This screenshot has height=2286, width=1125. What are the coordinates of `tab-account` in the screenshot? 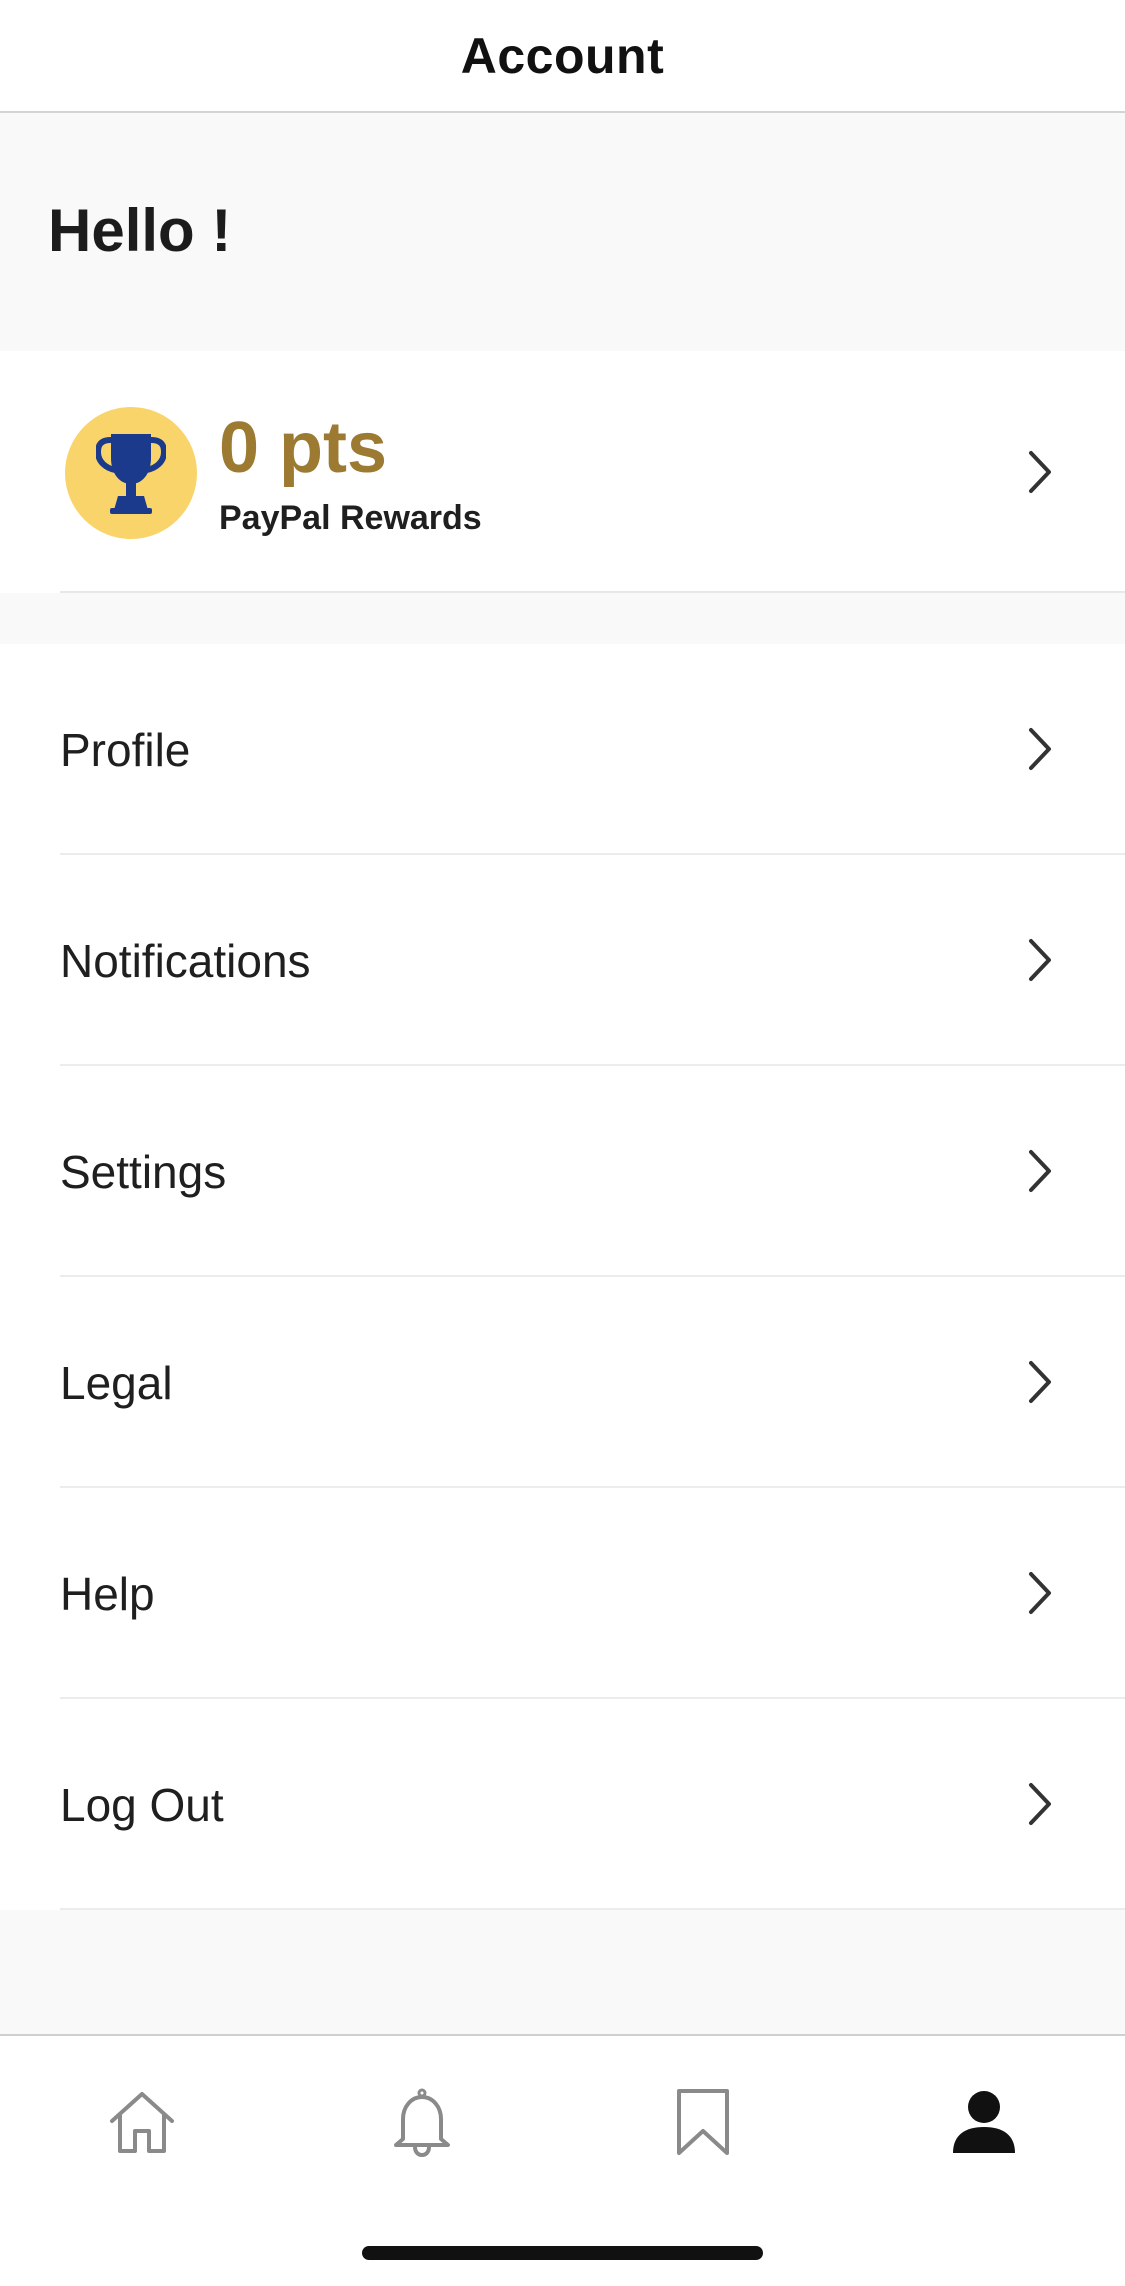 It's located at (984, 2122).